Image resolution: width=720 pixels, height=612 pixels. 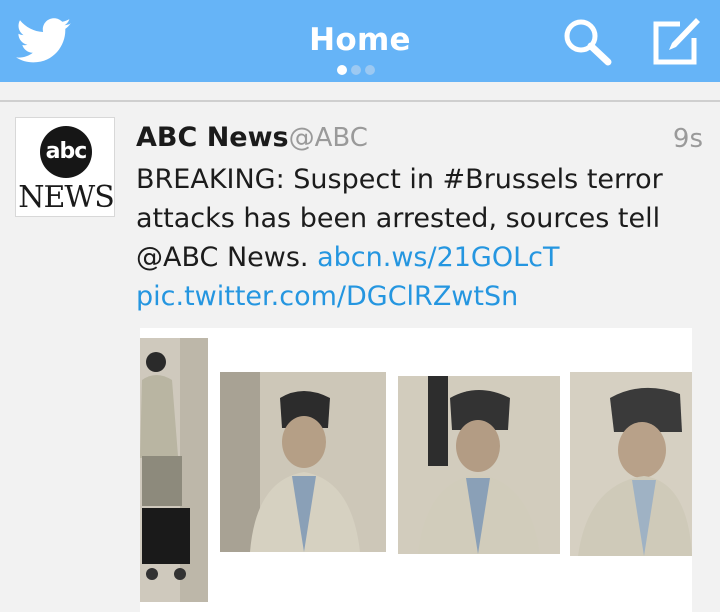 What do you see at coordinates (328, 138) in the screenshot?
I see `author-handle: @ABC` at bounding box center [328, 138].